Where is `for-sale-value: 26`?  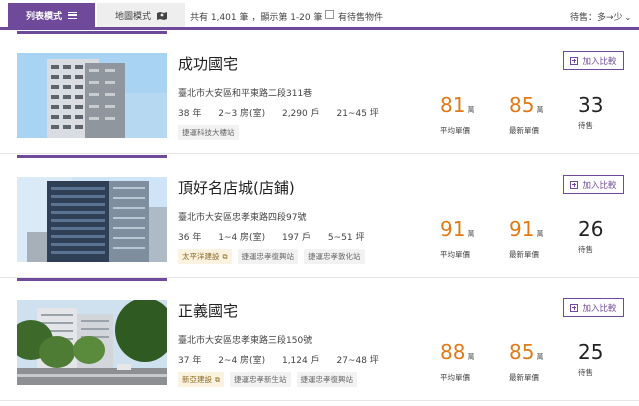 for-sale-value: 26 is located at coordinates (591, 229).